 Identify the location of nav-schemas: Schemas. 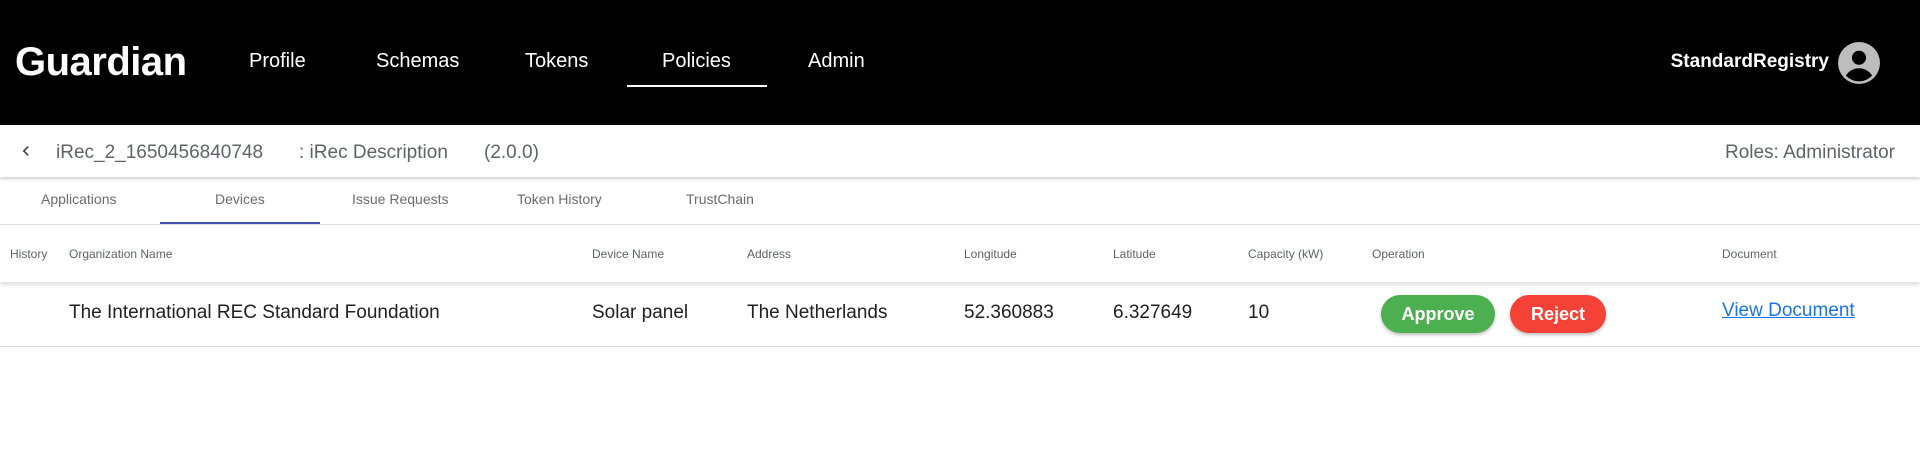
(417, 61).